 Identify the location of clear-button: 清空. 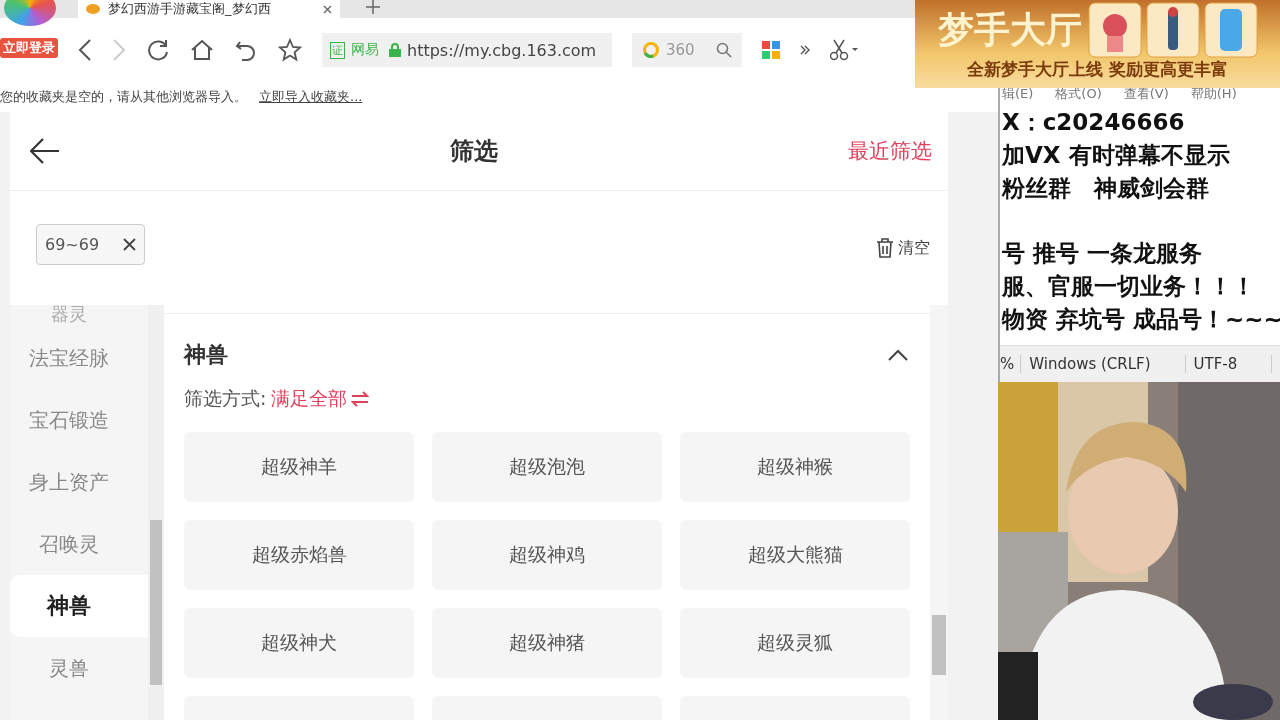
(903, 248).